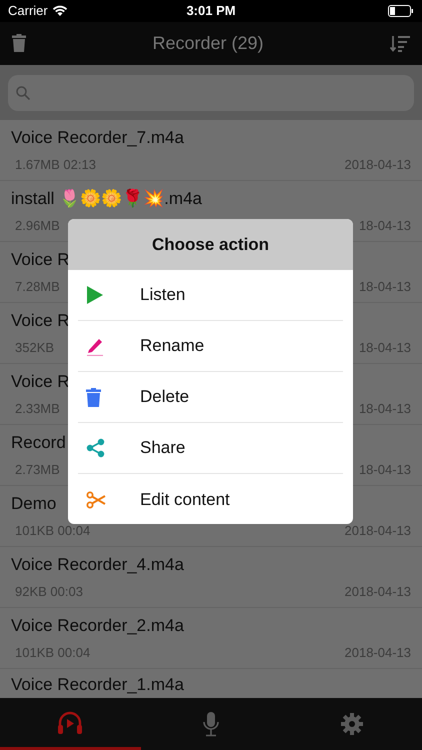  What do you see at coordinates (97, 626) in the screenshot?
I see `recording-title: Voice Recorder_2.m4a` at bounding box center [97, 626].